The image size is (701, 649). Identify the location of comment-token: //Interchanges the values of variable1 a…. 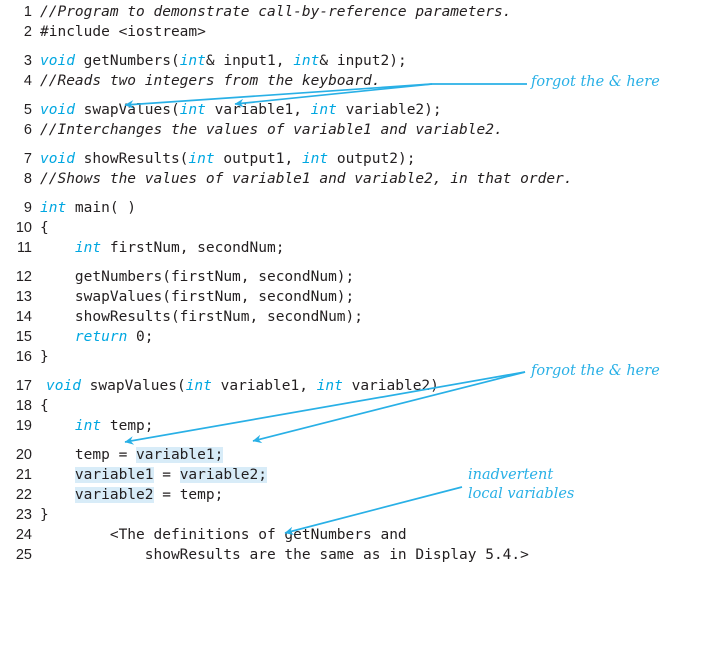
(271, 130).